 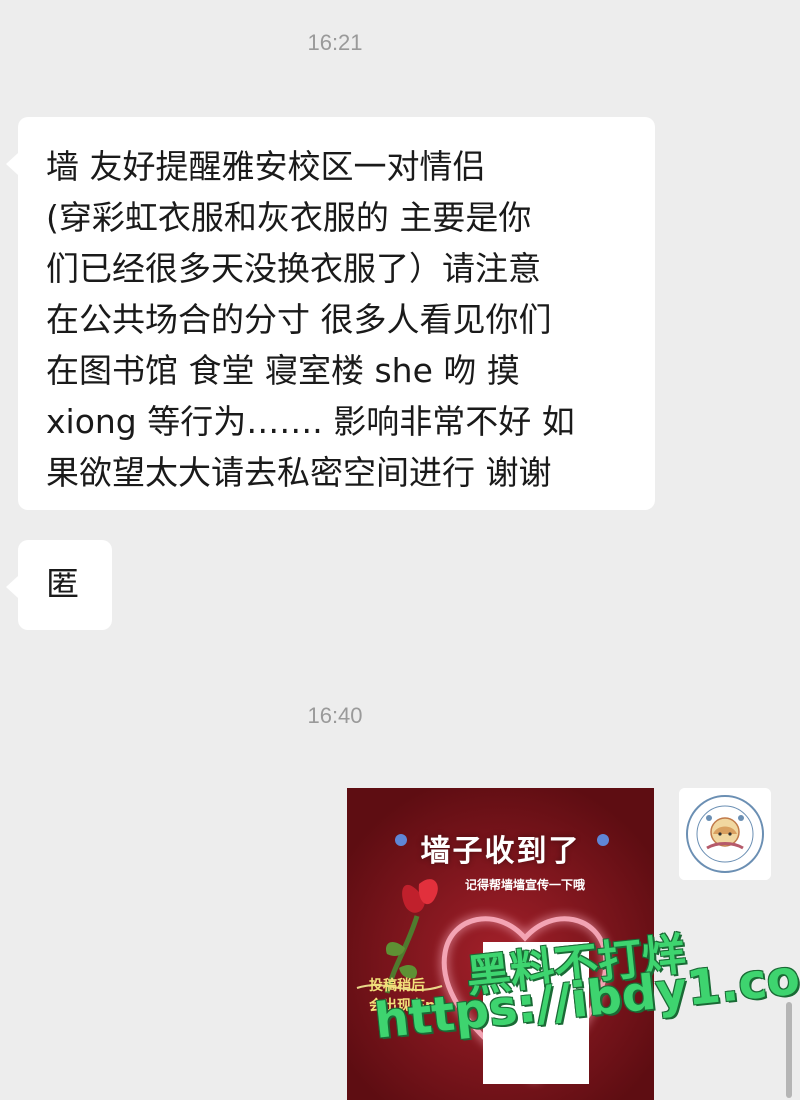 I want to click on image-title: 墙子收到了, so click(x=500, y=851).